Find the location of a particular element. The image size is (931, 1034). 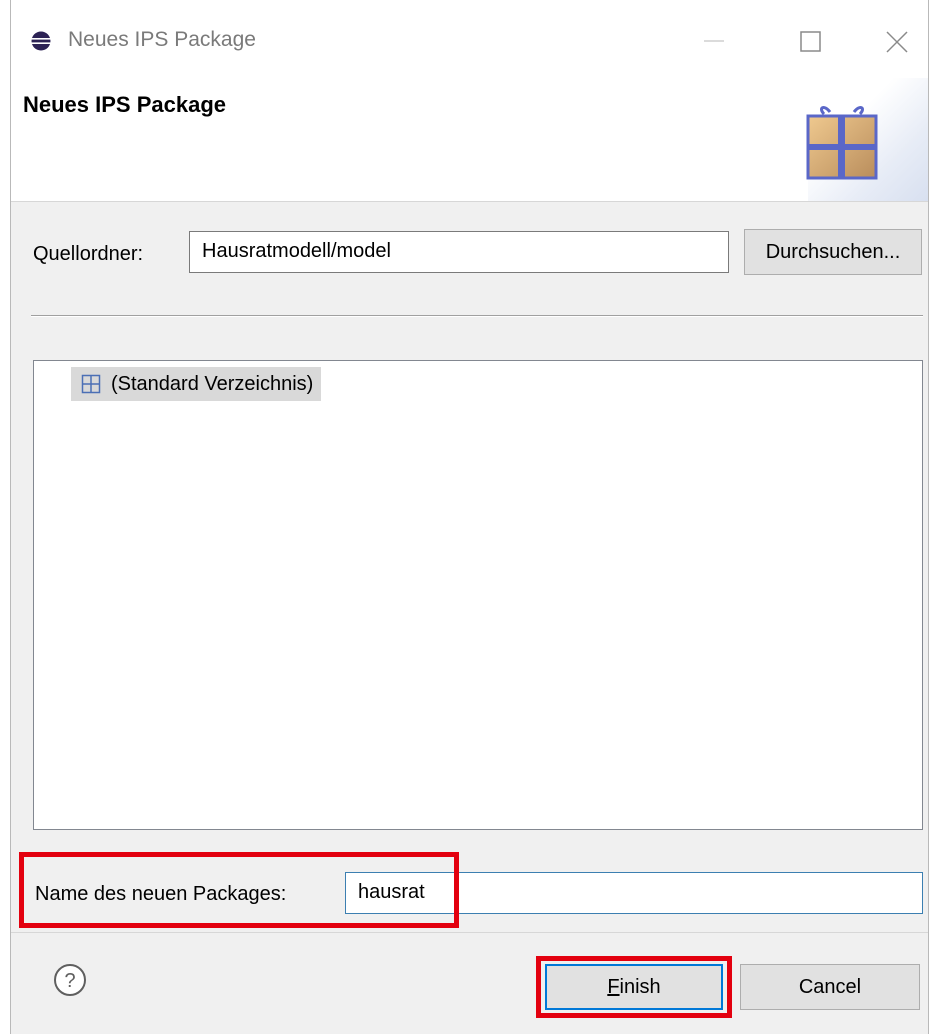

close-icon is located at coordinates (897, 42).